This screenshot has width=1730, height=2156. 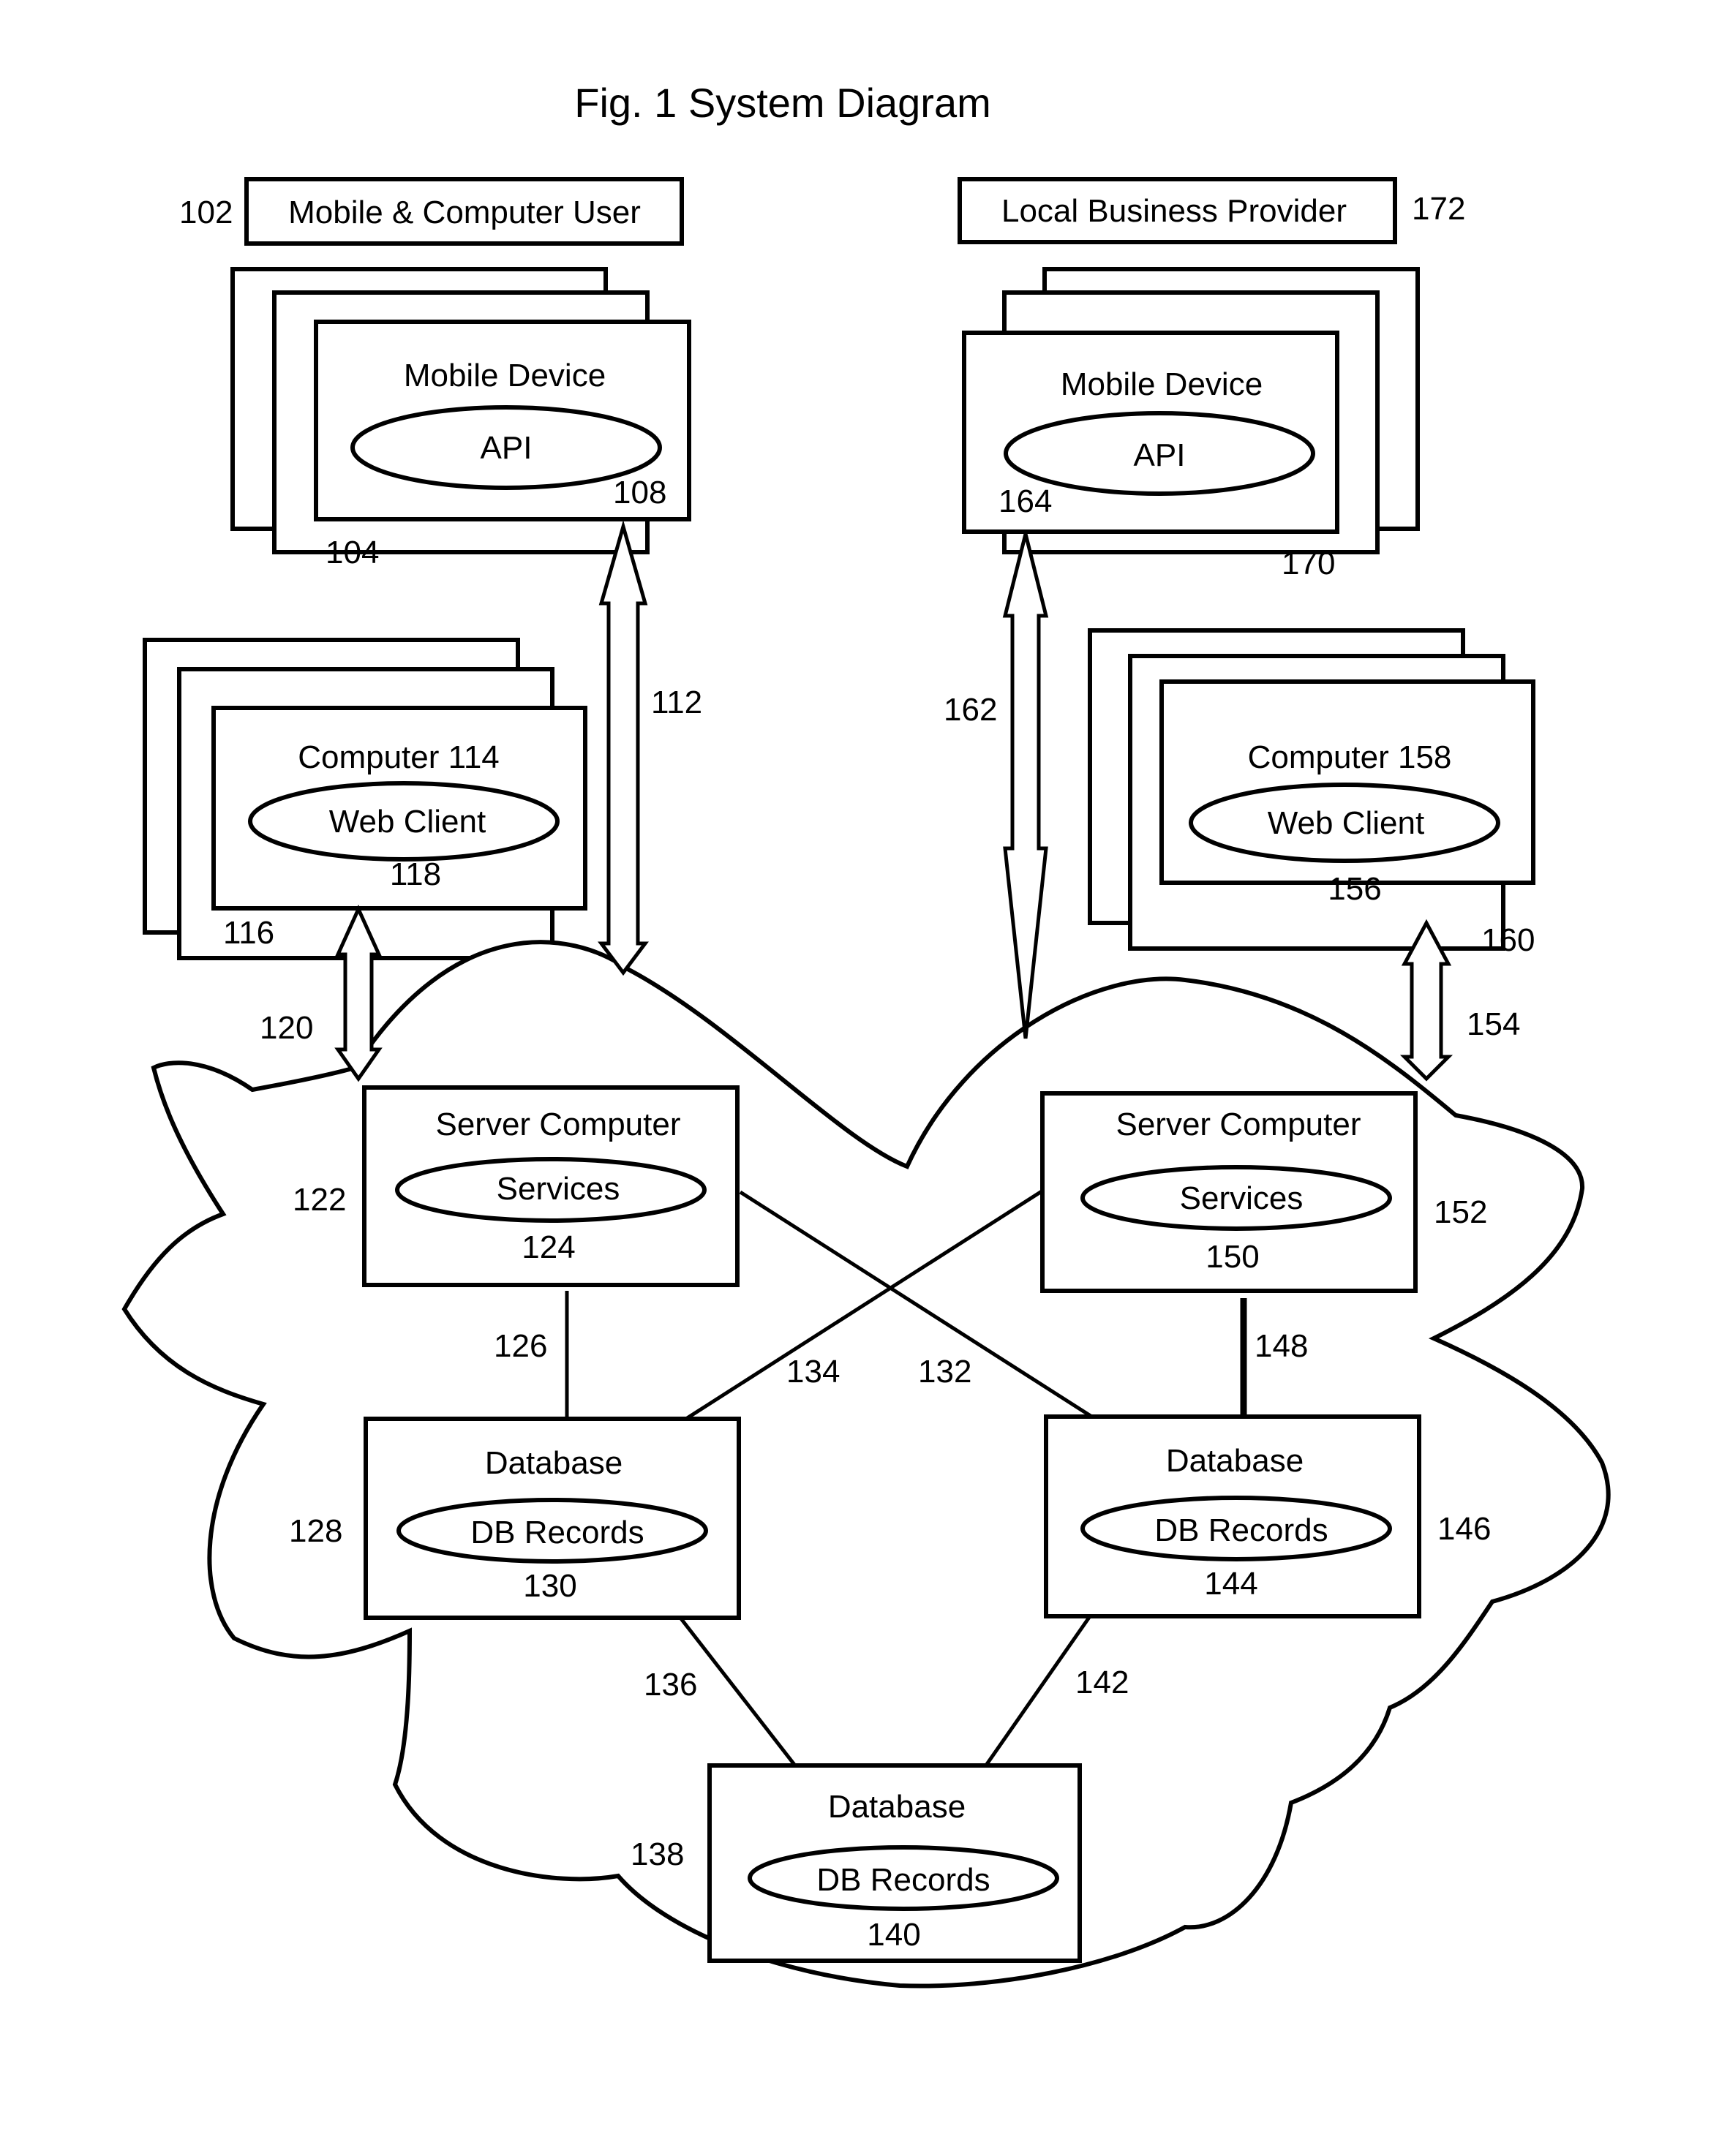 What do you see at coordinates (1242, 1198) in the screenshot?
I see `server-right-services-label: Services` at bounding box center [1242, 1198].